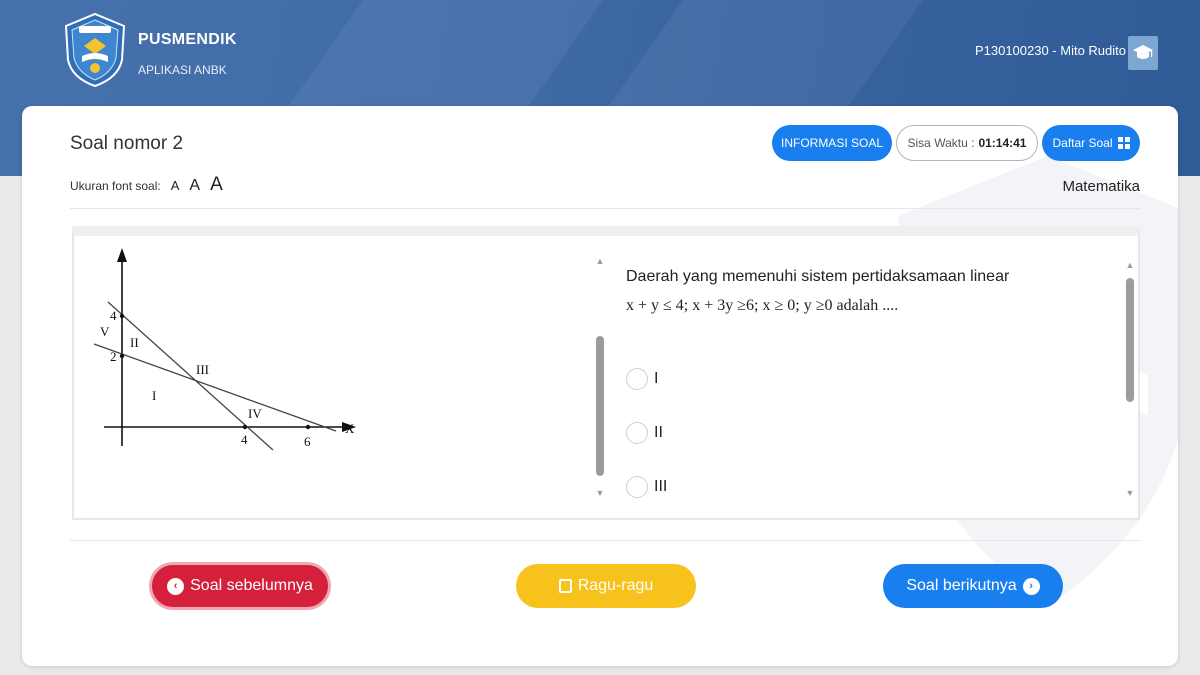  I want to click on previous-question-button: ‹ Soal sebelumnya, so click(240, 586).